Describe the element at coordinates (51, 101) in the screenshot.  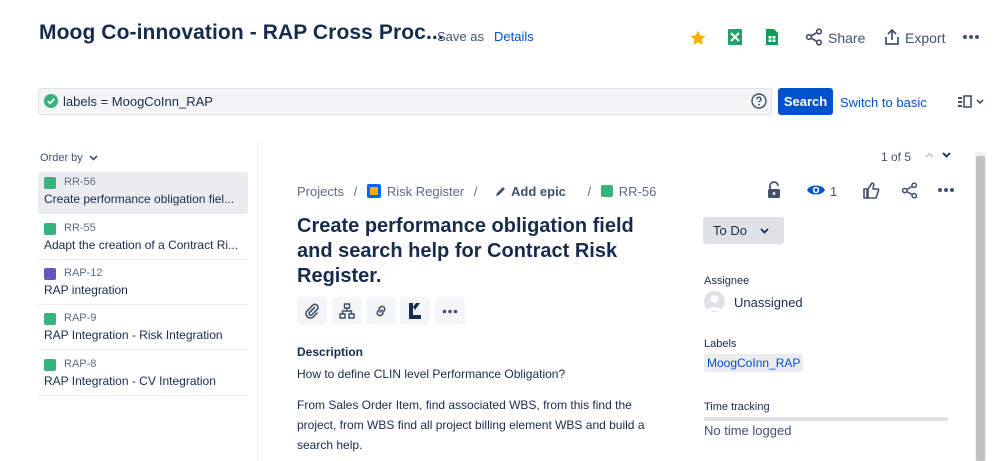
I see `valid-check-icon` at that location.